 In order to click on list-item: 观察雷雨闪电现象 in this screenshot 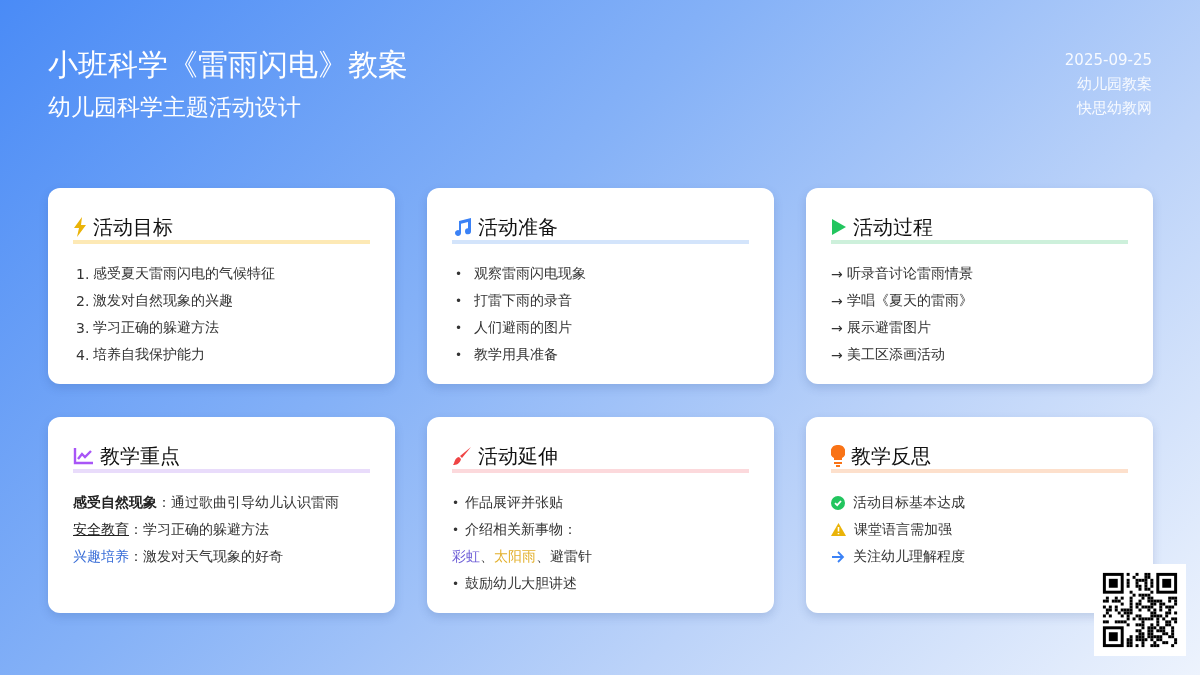, I will do `click(530, 273)`.